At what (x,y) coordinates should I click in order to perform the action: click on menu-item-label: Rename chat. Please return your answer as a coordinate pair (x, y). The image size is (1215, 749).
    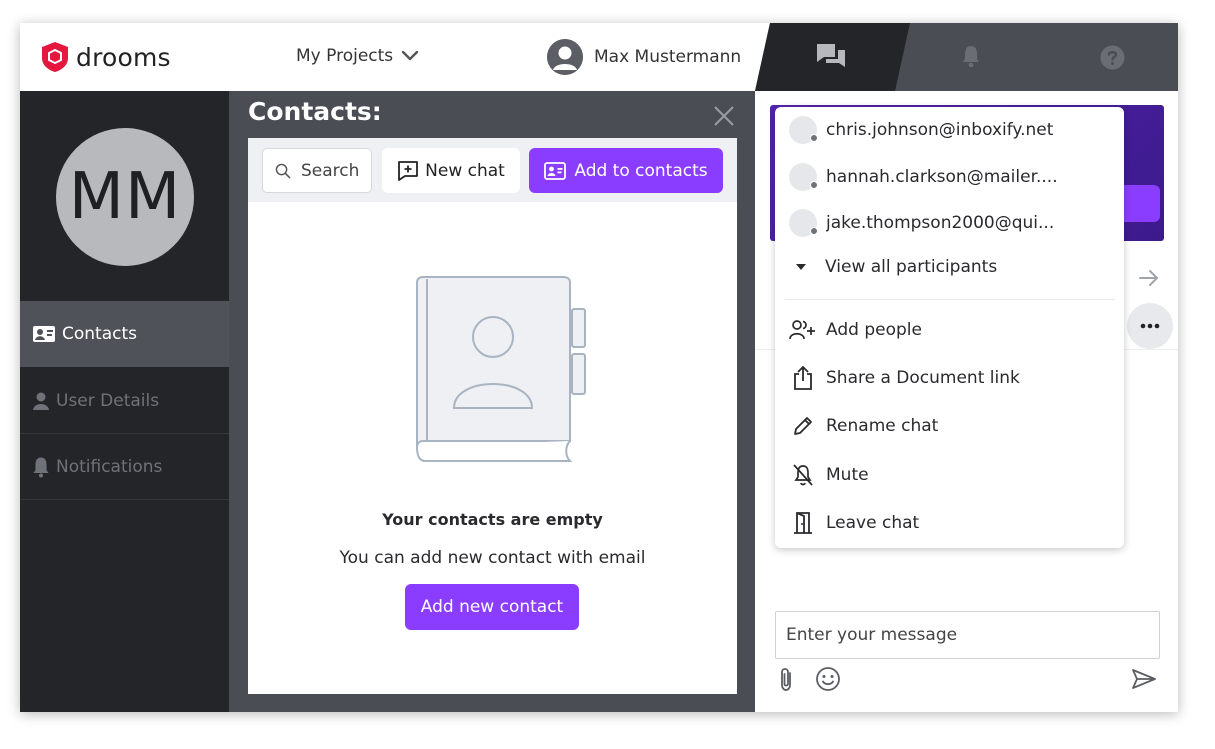
    Looking at the image, I should click on (882, 426).